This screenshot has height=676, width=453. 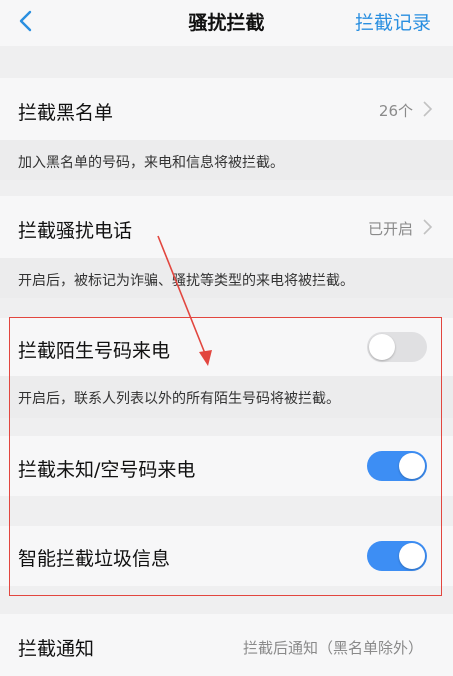 I want to click on harass-call-status: 已开启, so click(x=390, y=229).